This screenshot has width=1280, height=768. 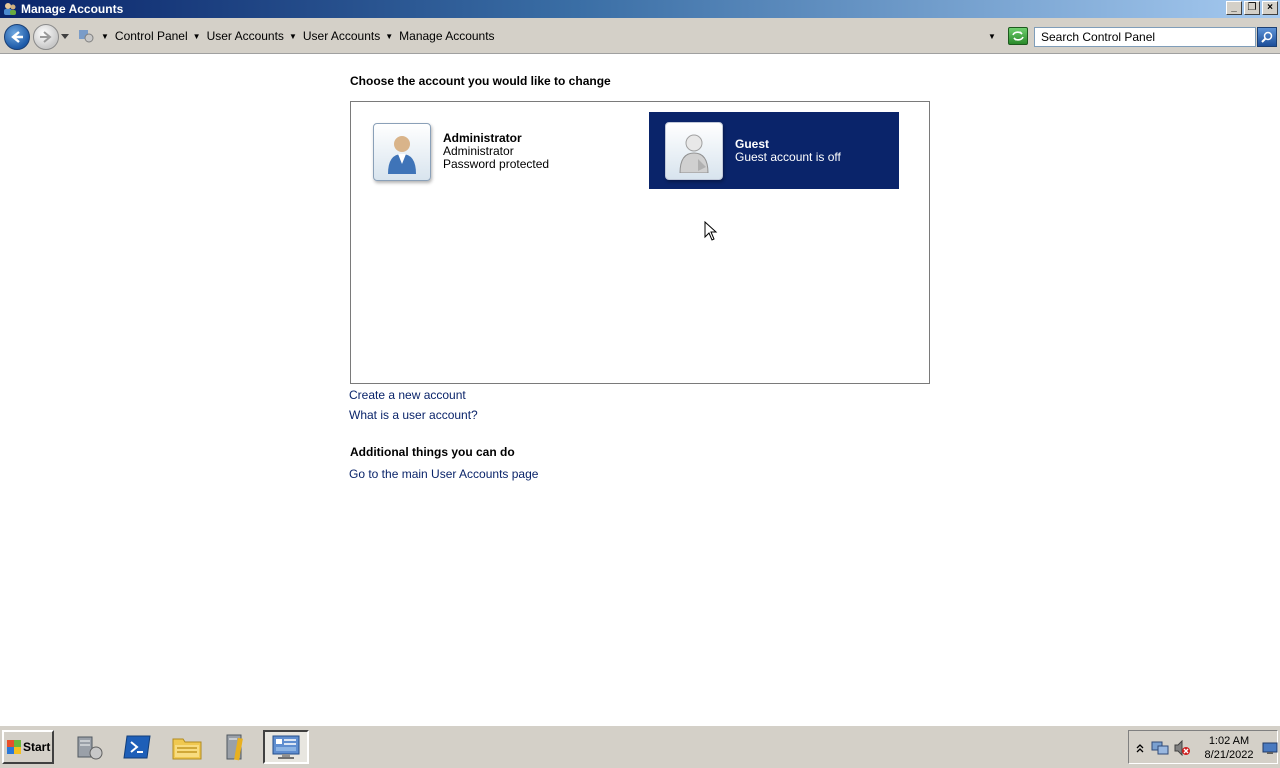 I want to click on title-bar: Manage Accounts _ ❐ ×, so click(x=640, y=9).